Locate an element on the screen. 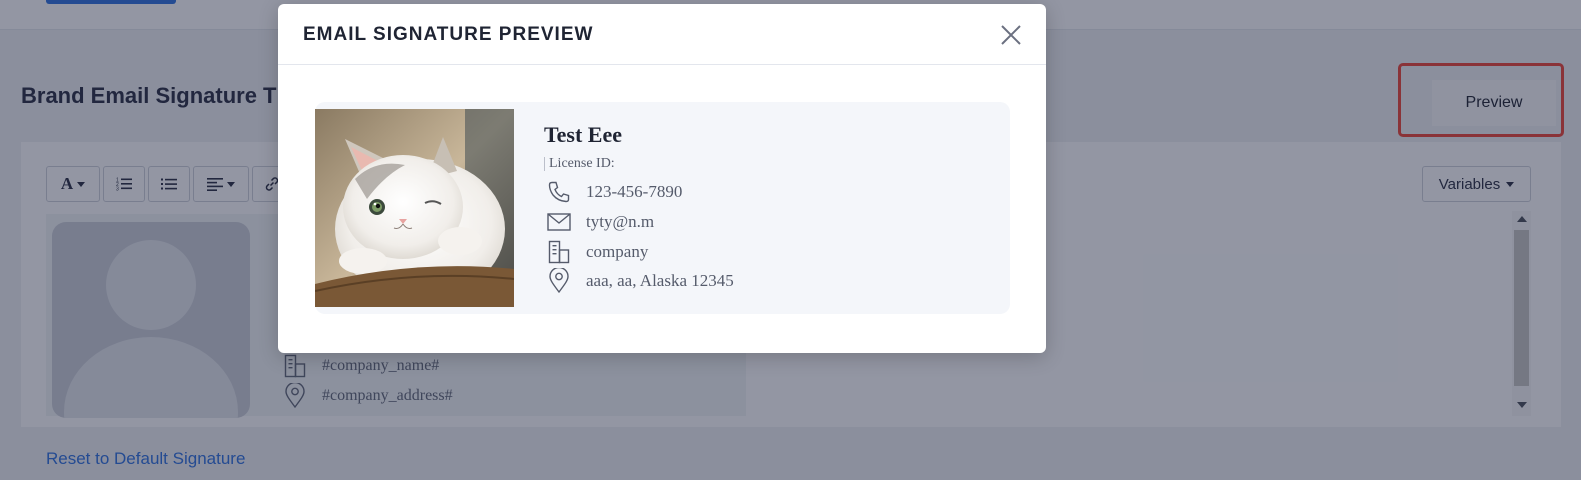 This screenshot has width=1581, height=480. license-label: License ID: is located at coordinates (582, 163).